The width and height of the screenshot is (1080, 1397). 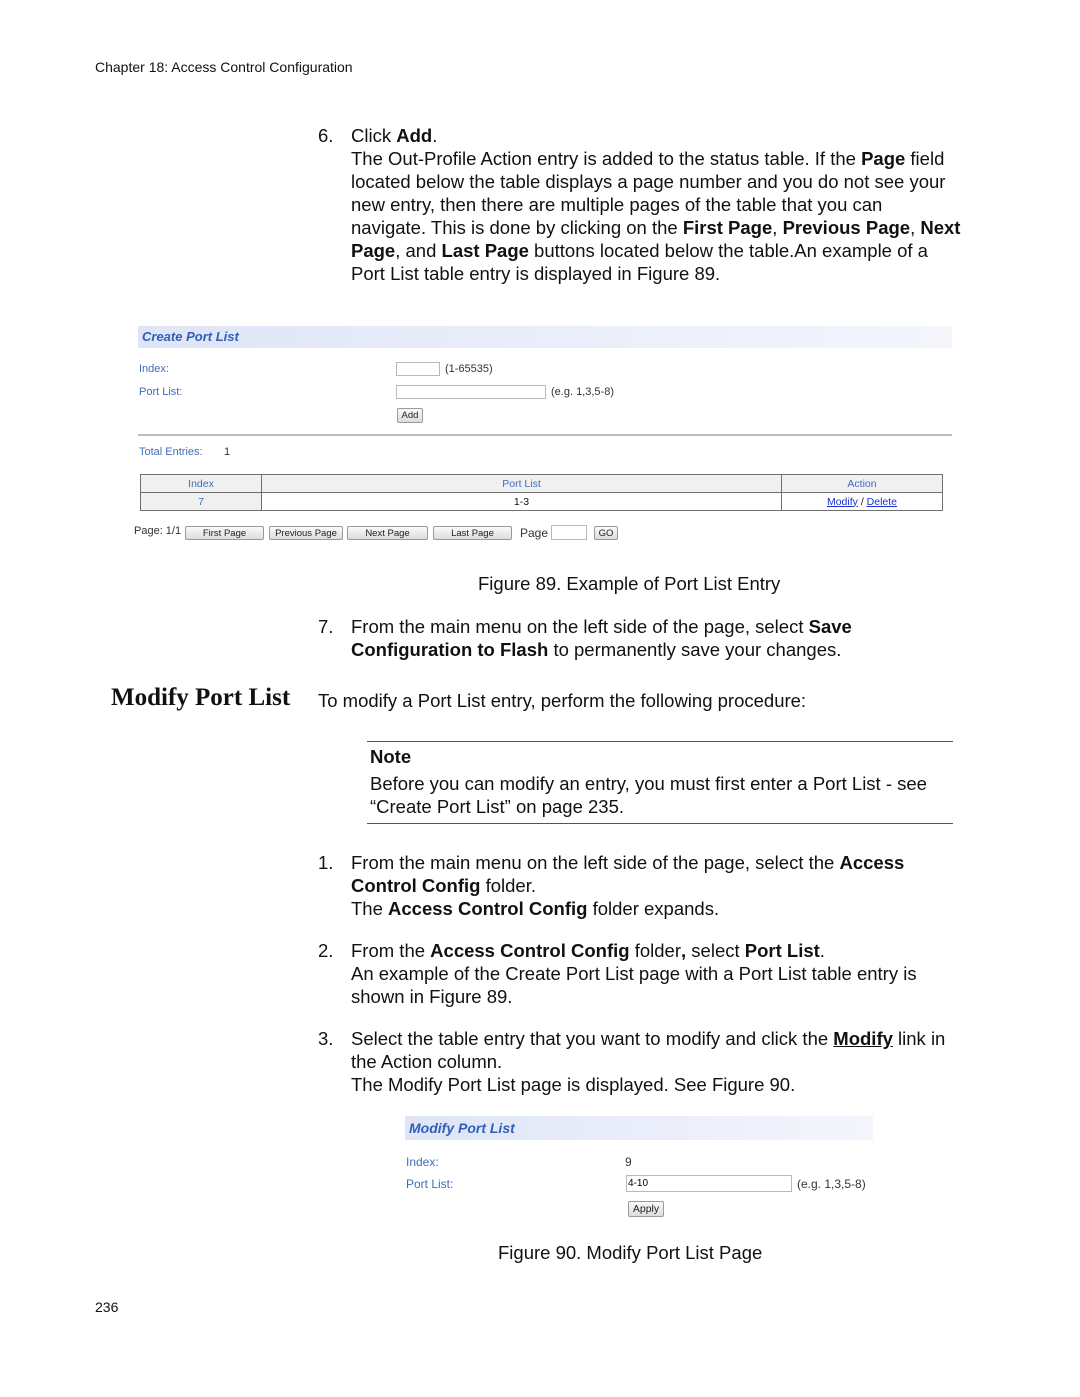 What do you see at coordinates (545, 435) in the screenshot?
I see `divider` at bounding box center [545, 435].